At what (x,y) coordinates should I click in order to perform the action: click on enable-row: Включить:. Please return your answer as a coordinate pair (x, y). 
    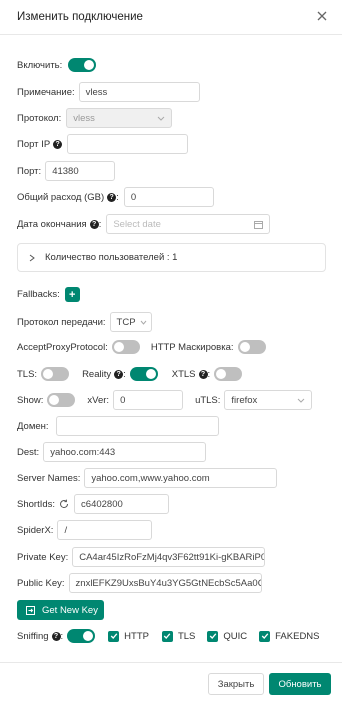
    Looking at the image, I should click on (57, 65).